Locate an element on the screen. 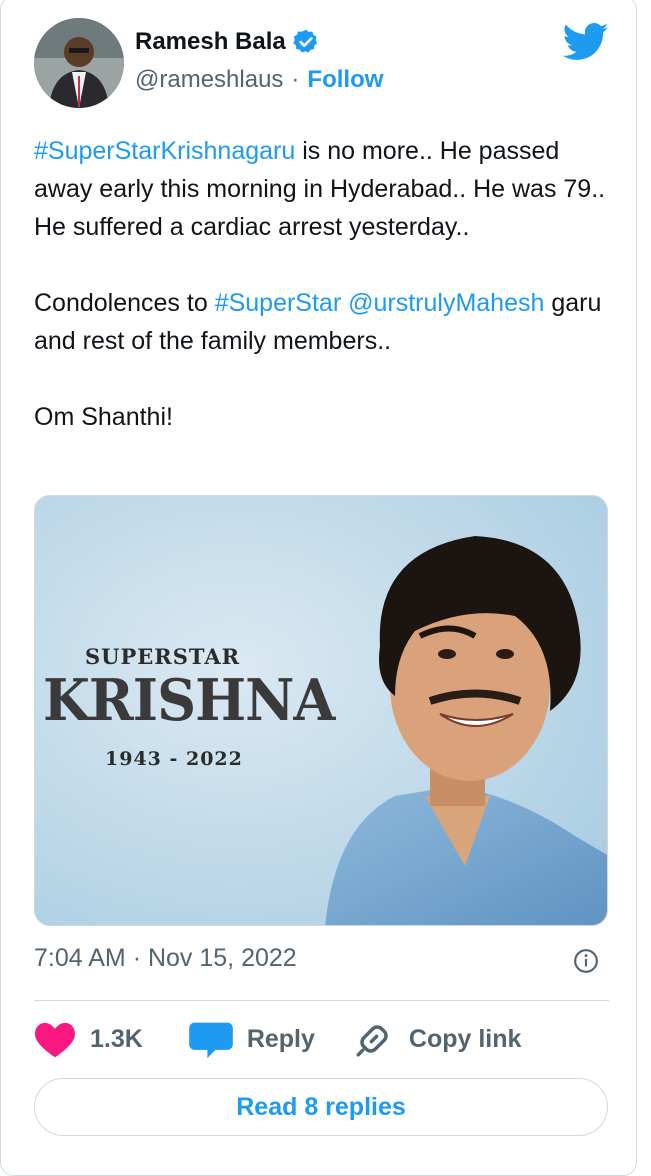 Image resolution: width=651 pixels, height=1176 pixels. copy-link-button: Copy link is located at coordinates (437, 1039).